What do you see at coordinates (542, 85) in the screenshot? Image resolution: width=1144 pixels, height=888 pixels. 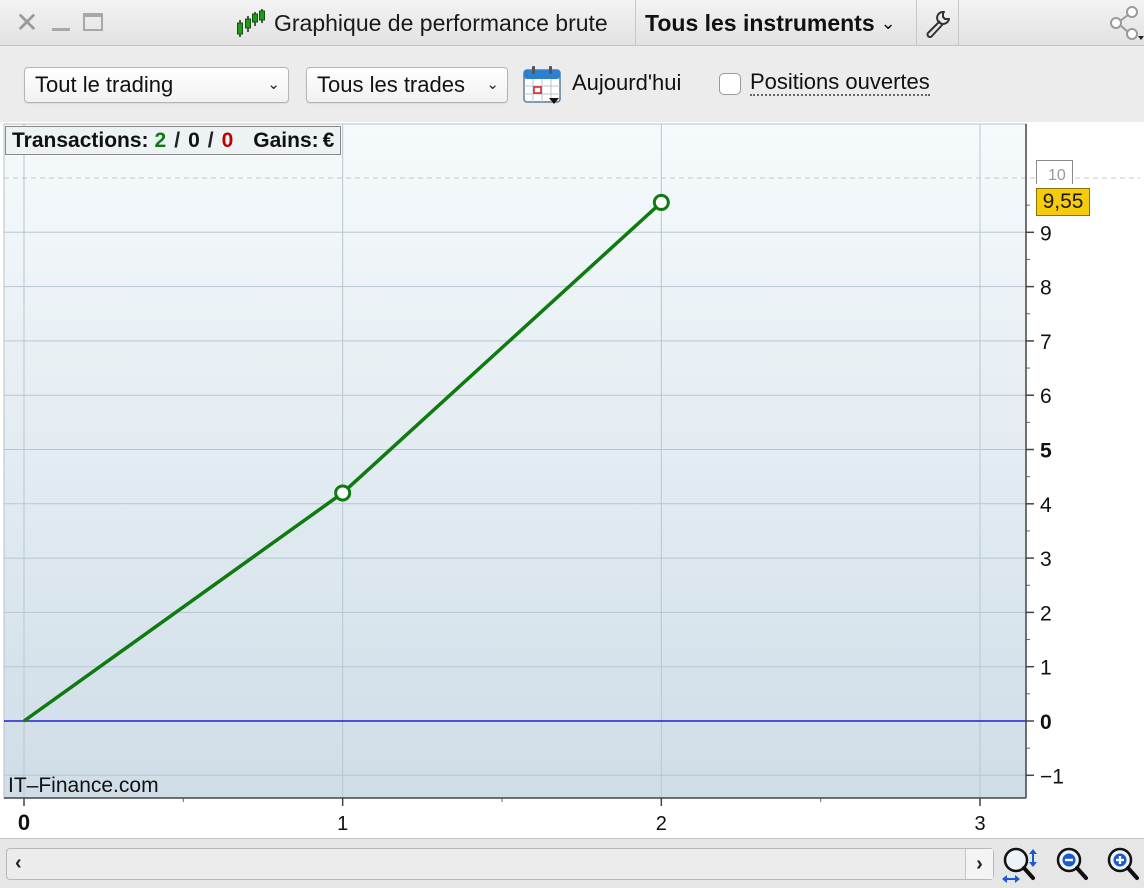 I see `calendar-icon` at bounding box center [542, 85].